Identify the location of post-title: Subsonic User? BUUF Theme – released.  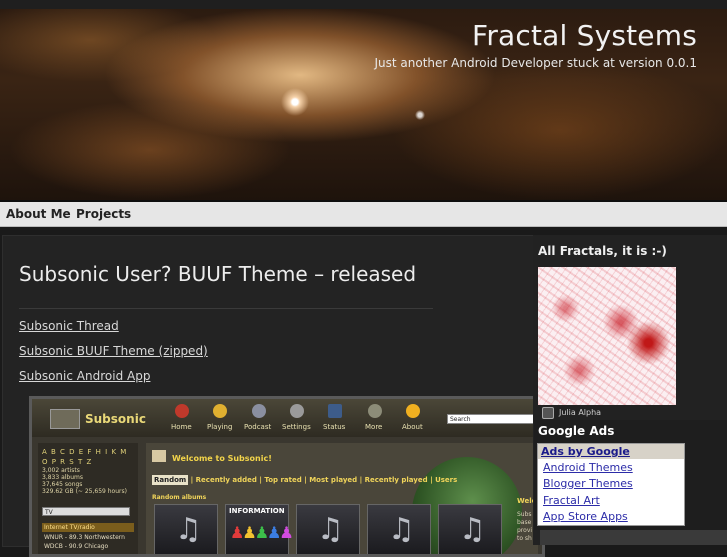
(217, 274).